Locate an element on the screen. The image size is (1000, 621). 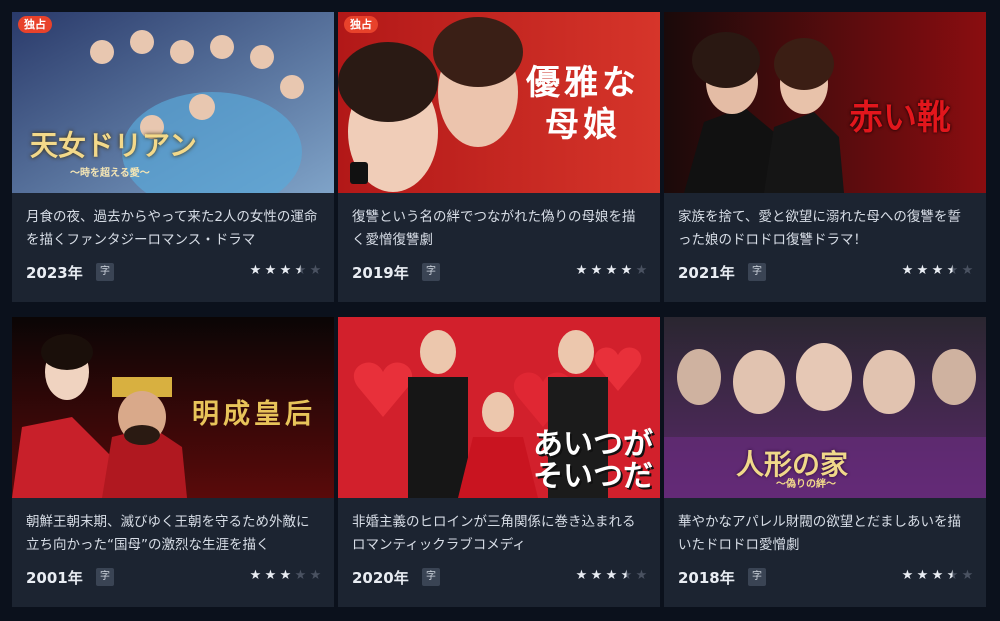
description: 家族を捨て、愛と欲望に溺れた母への復讐を誓った娘のドロドロ復讐ドラマ！ is located at coordinates (819, 228).